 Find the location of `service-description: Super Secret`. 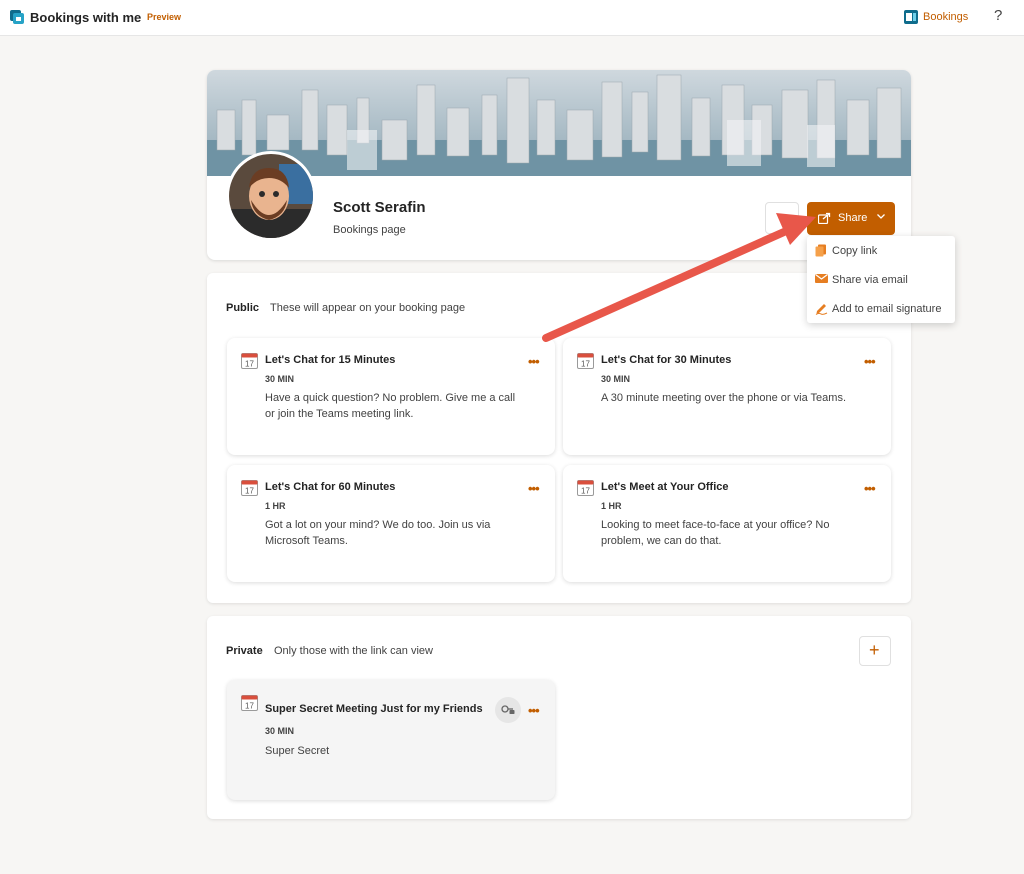

service-description: Super Secret is located at coordinates (297, 751).